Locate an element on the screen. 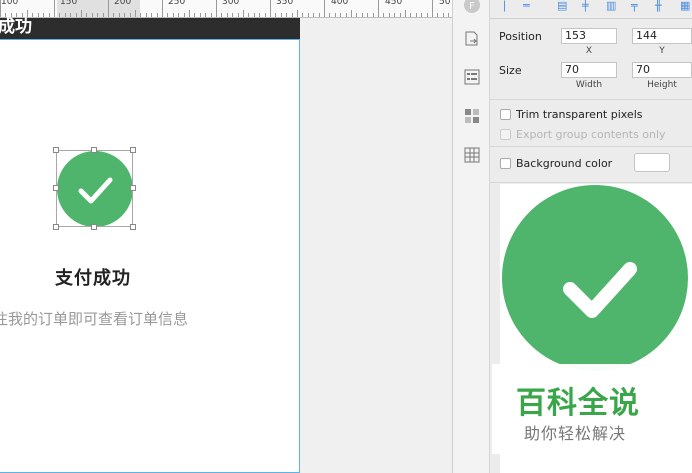  selected-check-layer is located at coordinates (94, 188).